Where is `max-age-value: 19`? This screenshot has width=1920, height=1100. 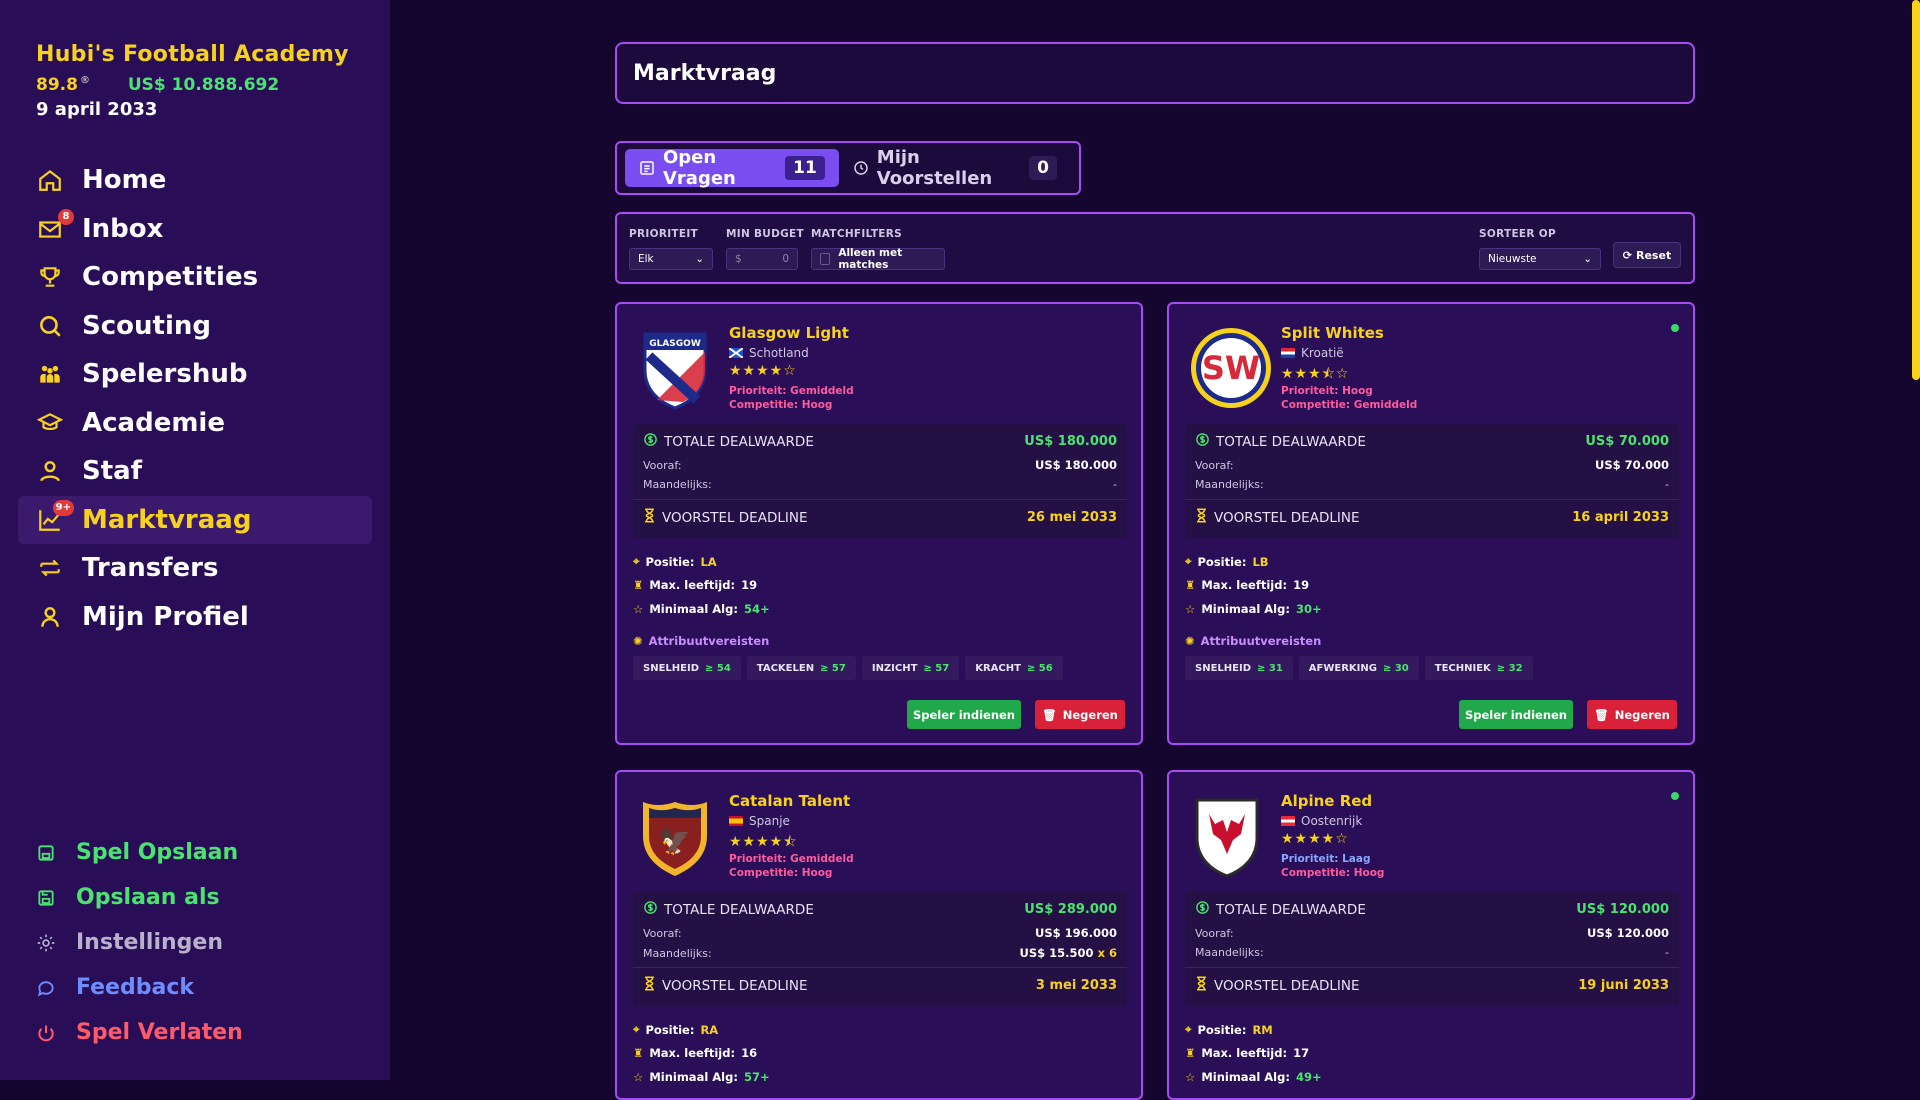
max-age-value: 19 is located at coordinates (749, 585).